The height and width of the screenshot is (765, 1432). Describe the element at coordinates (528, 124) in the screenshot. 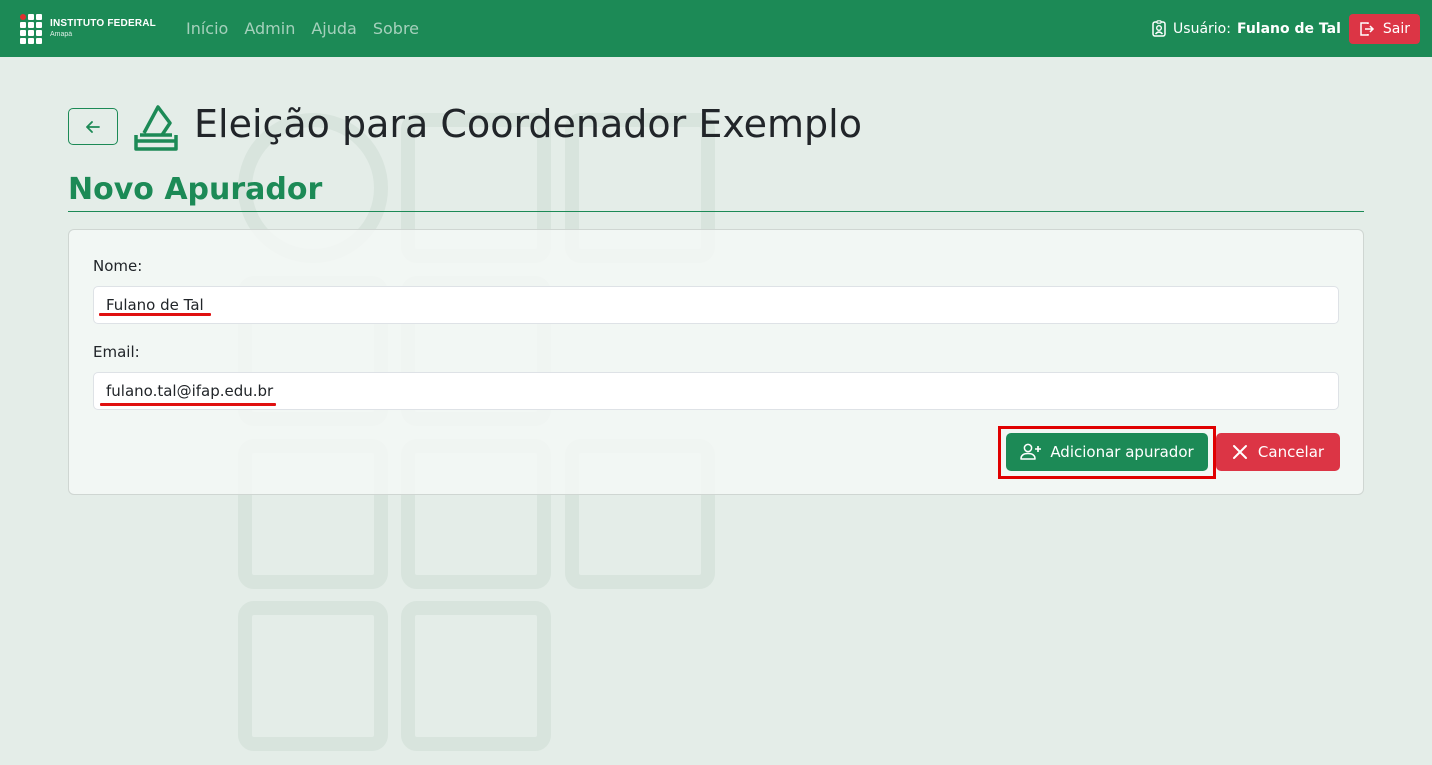

I see `page-title: Eleição para Coordenador Exemplo` at that location.